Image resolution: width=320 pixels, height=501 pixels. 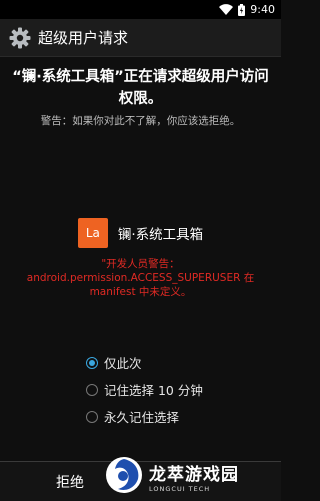 What do you see at coordinates (70, 482) in the screenshot?
I see `deny-button: 拒绝` at bounding box center [70, 482].